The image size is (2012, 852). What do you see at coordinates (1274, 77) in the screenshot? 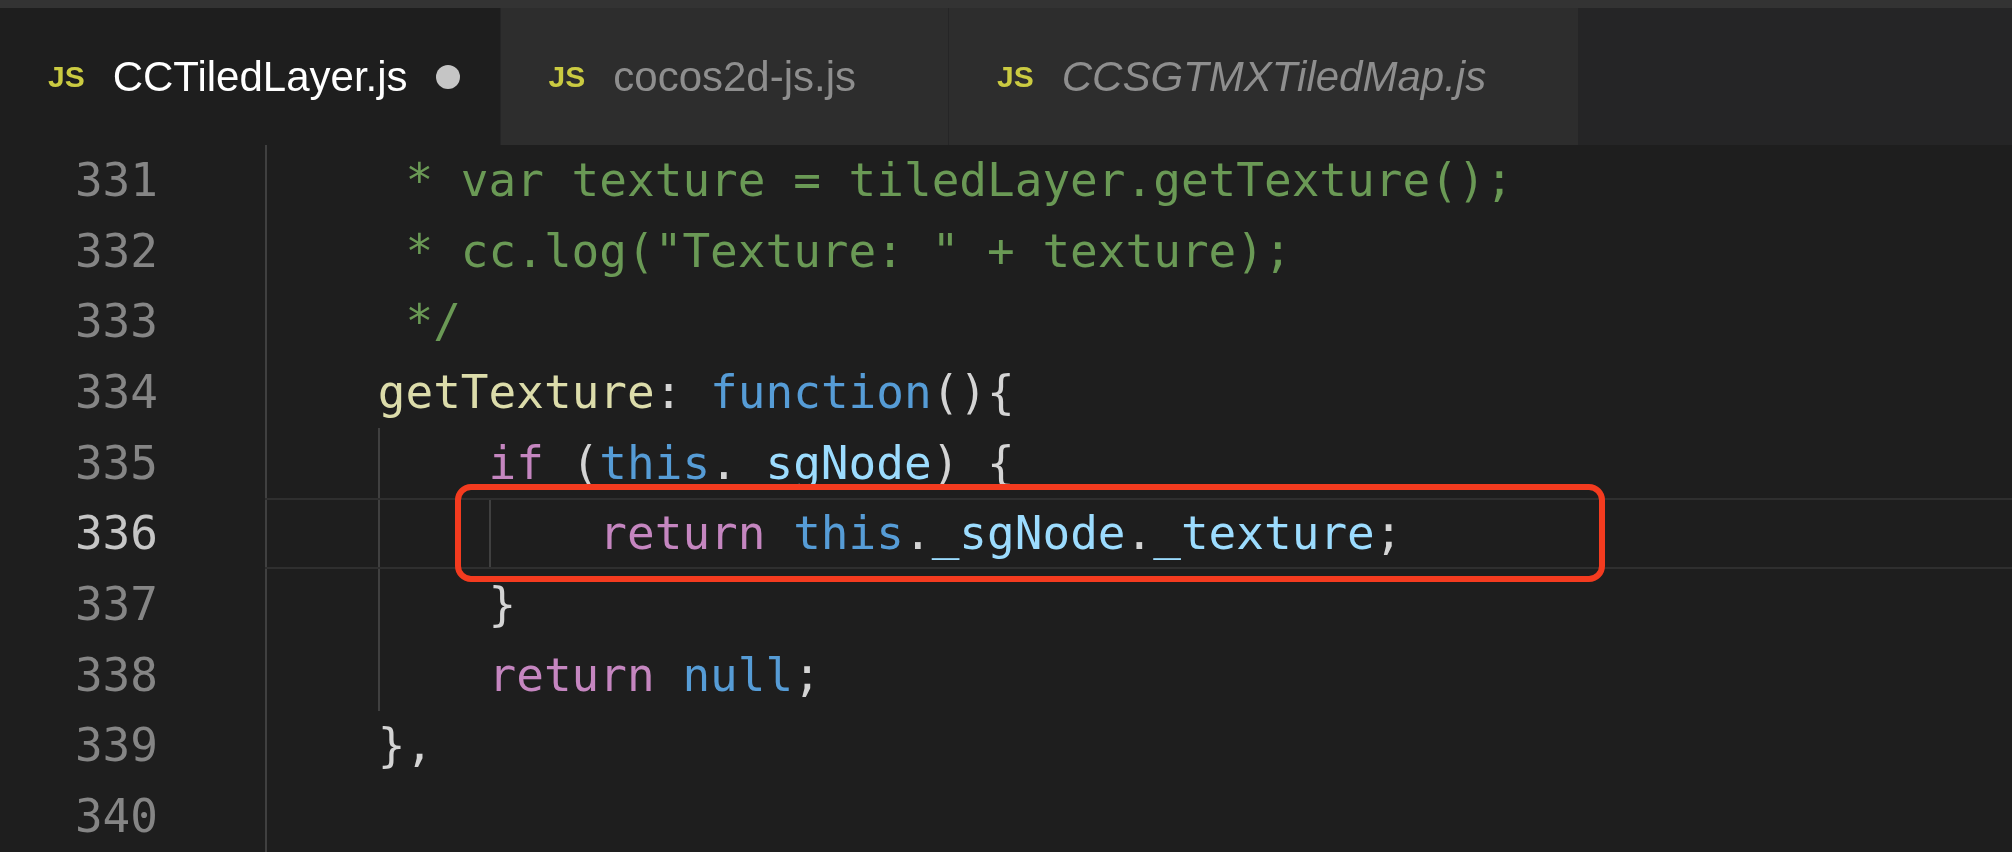
I see `tab-title: CCSGTMXTiledMap.js` at bounding box center [1274, 77].